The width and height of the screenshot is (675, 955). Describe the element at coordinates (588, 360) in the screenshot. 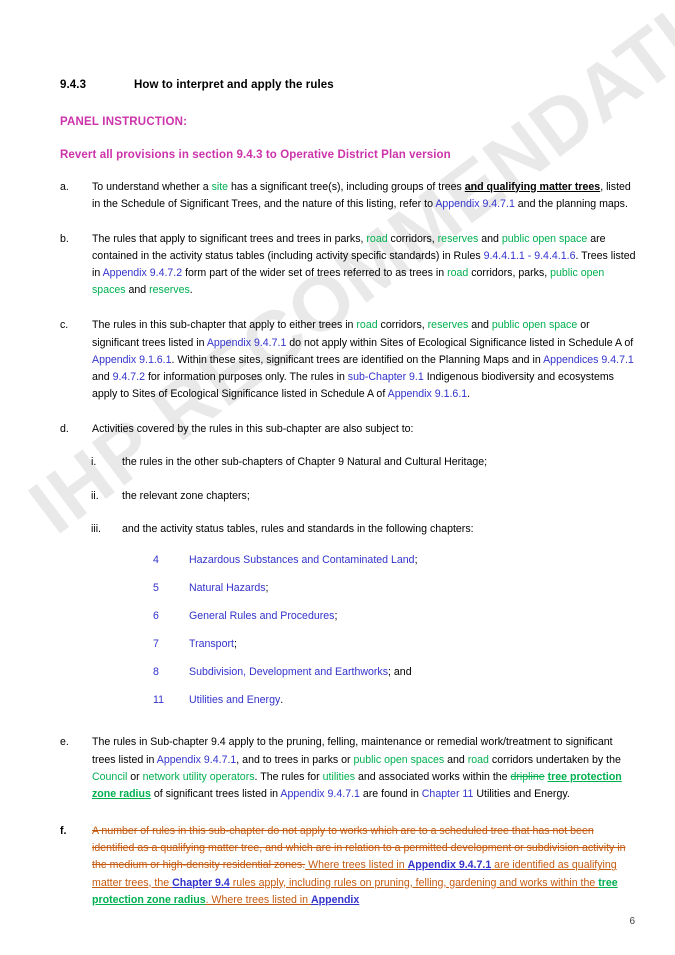

I see `ref-appendices-9-4-7-1: Appendices 9.4.7.1` at that location.